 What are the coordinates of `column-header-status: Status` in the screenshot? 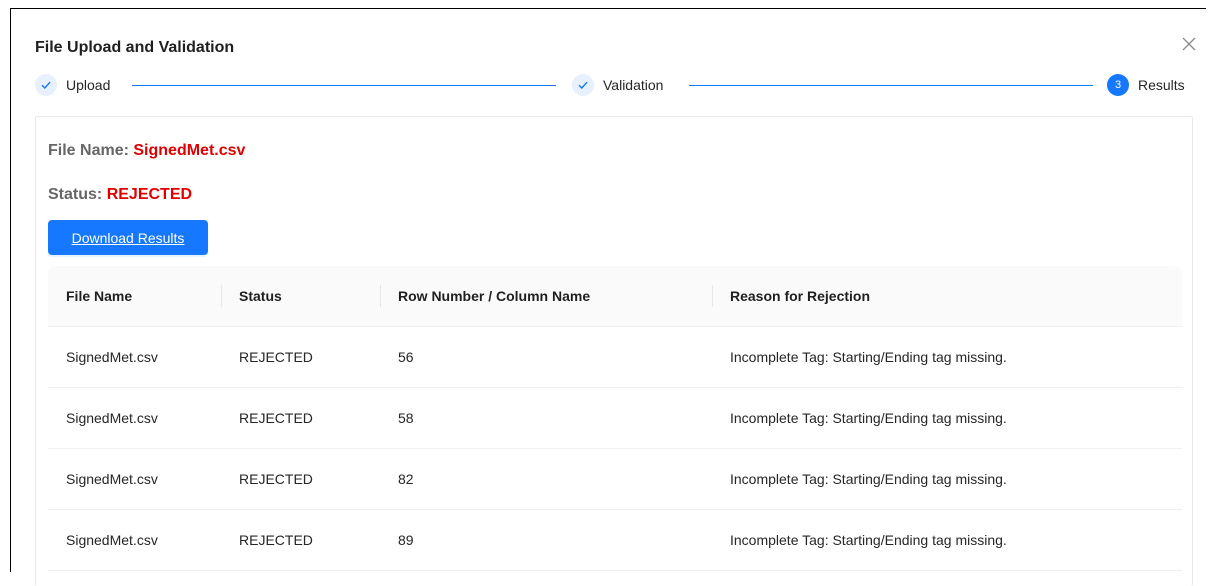 It's located at (300, 296).